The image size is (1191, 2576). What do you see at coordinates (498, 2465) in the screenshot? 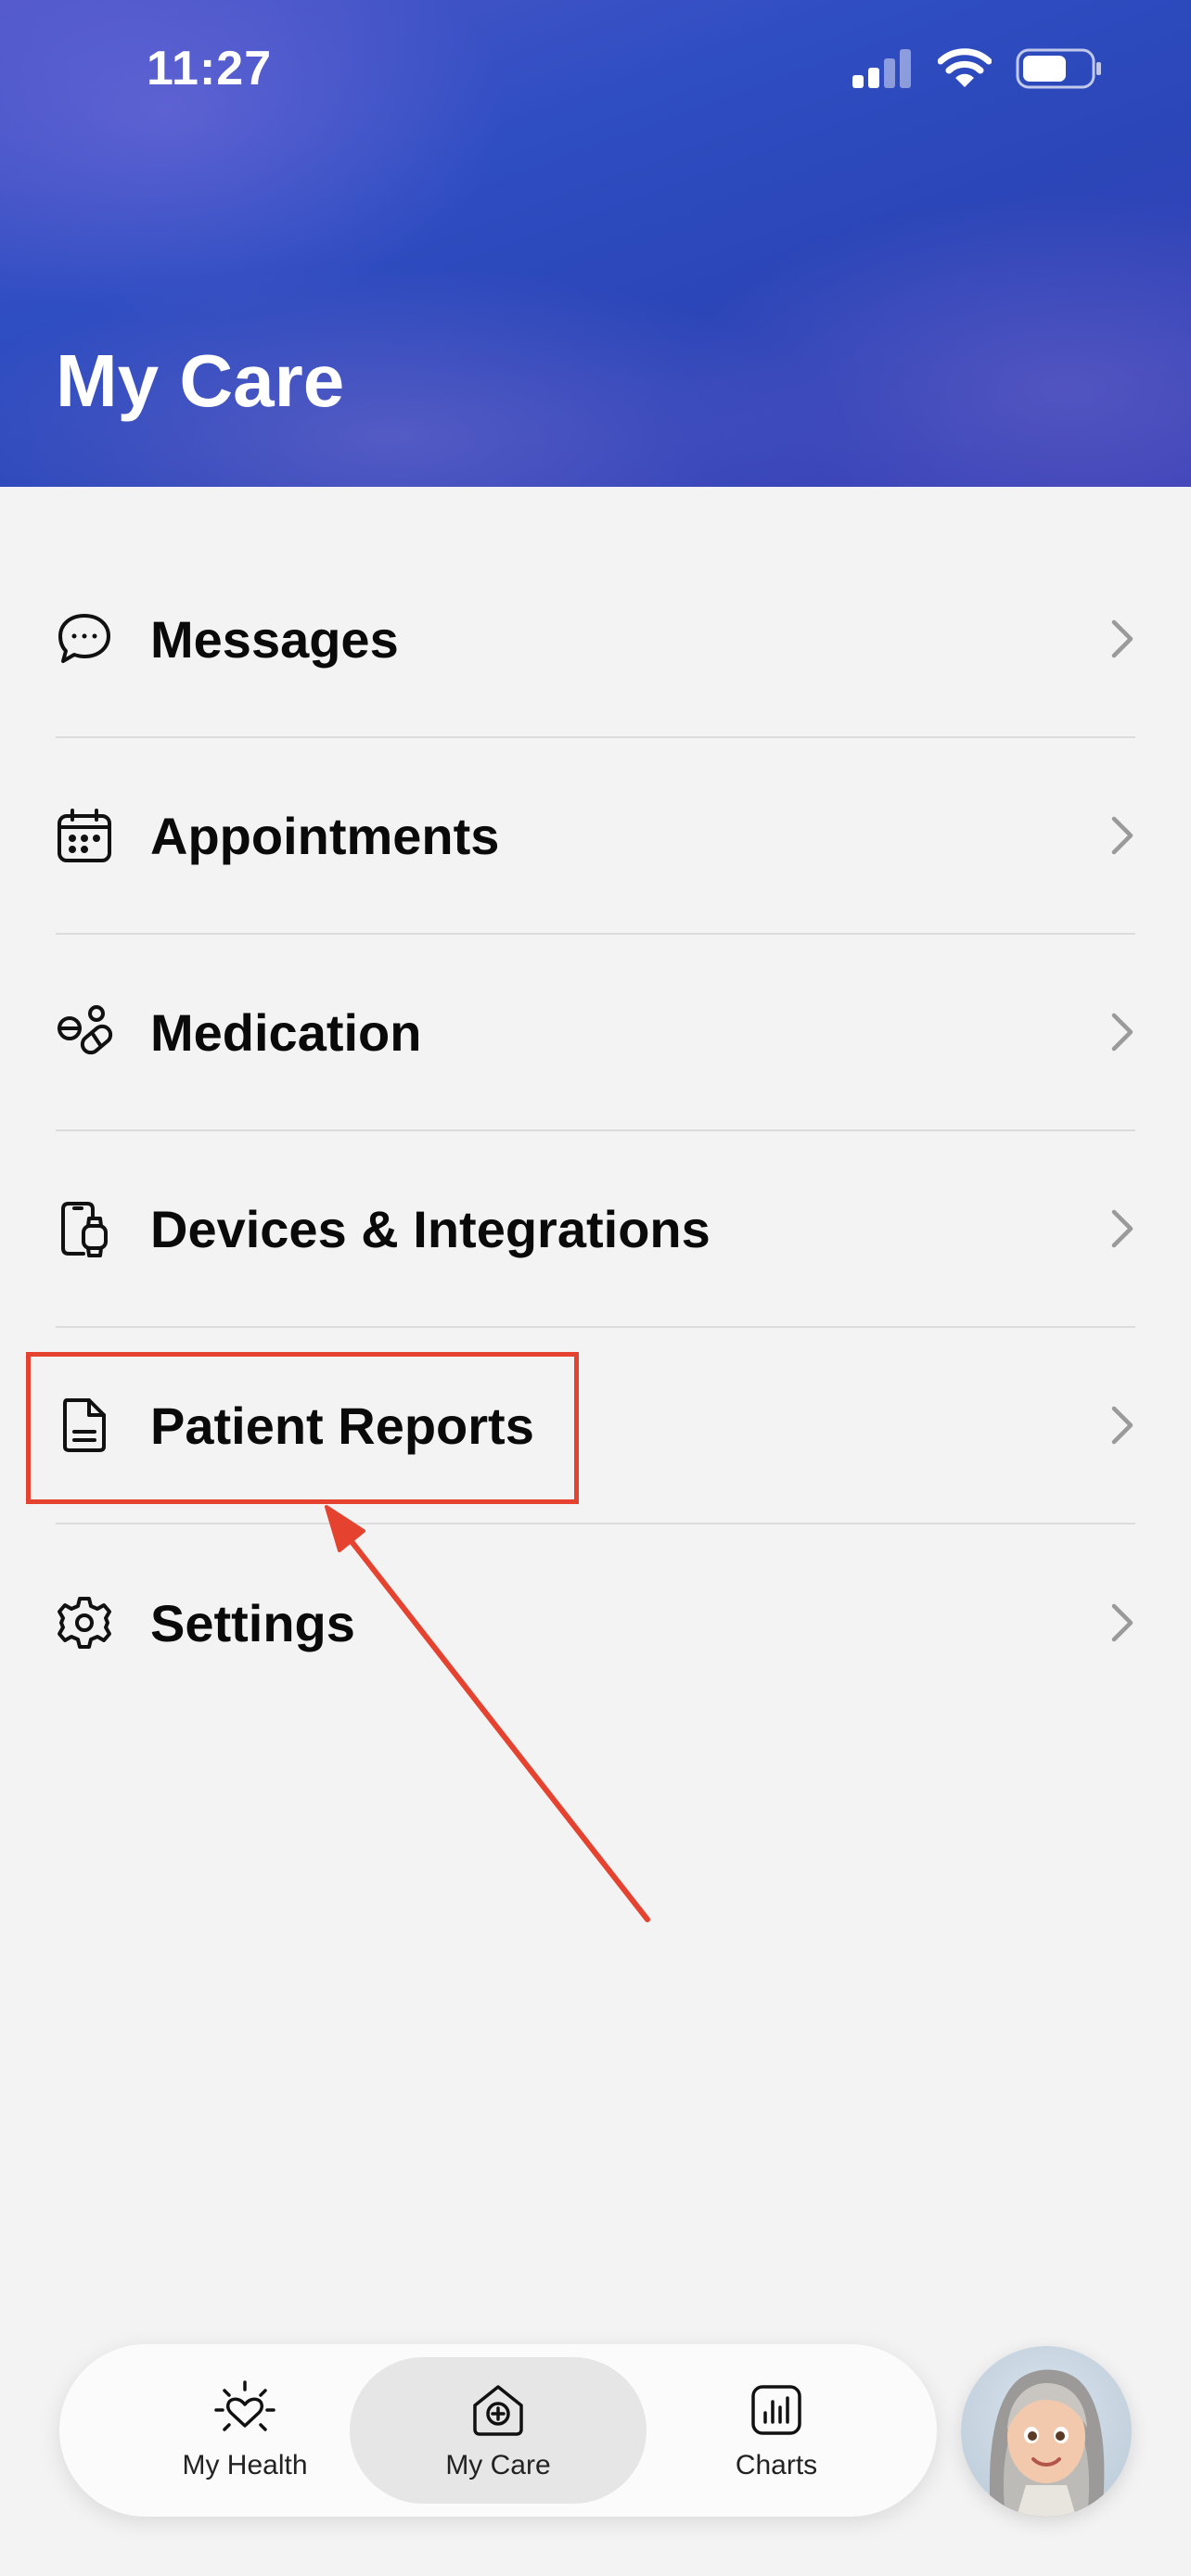
I see `tab-label: My Care` at bounding box center [498, 2465].